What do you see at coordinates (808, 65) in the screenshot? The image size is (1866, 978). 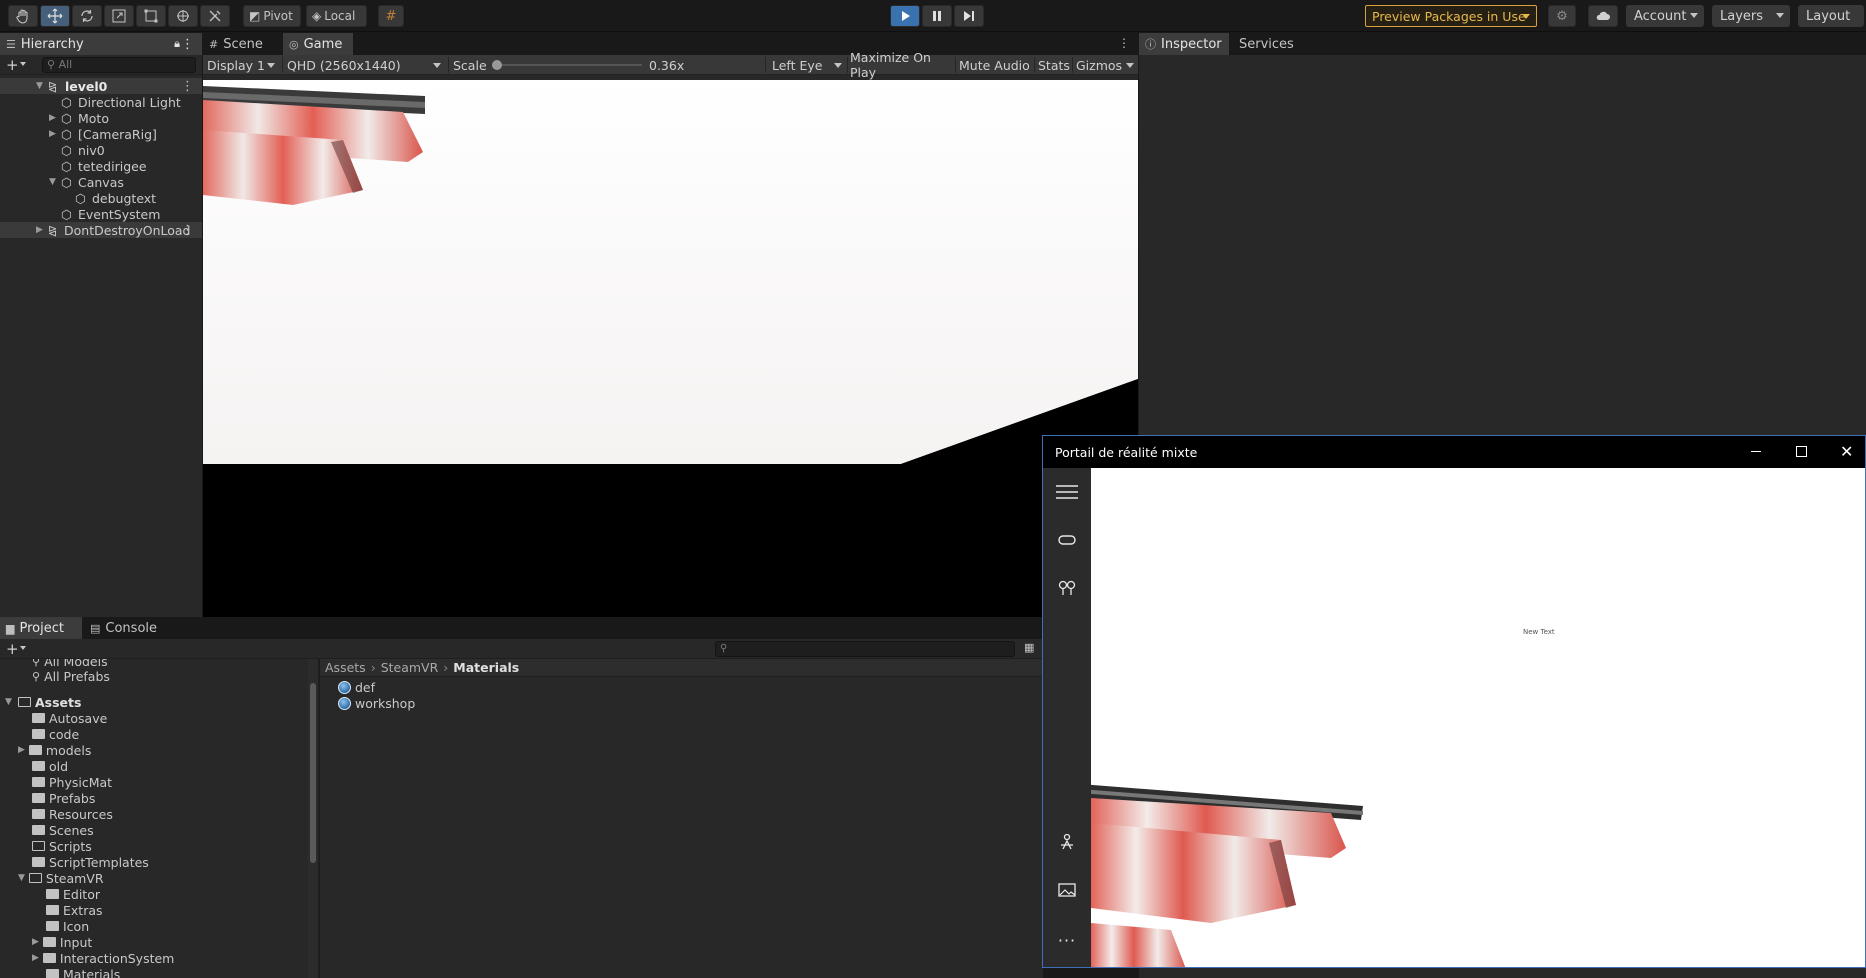 I see `eye-dropdown: Left Eye` at bounding box center [808, 65].